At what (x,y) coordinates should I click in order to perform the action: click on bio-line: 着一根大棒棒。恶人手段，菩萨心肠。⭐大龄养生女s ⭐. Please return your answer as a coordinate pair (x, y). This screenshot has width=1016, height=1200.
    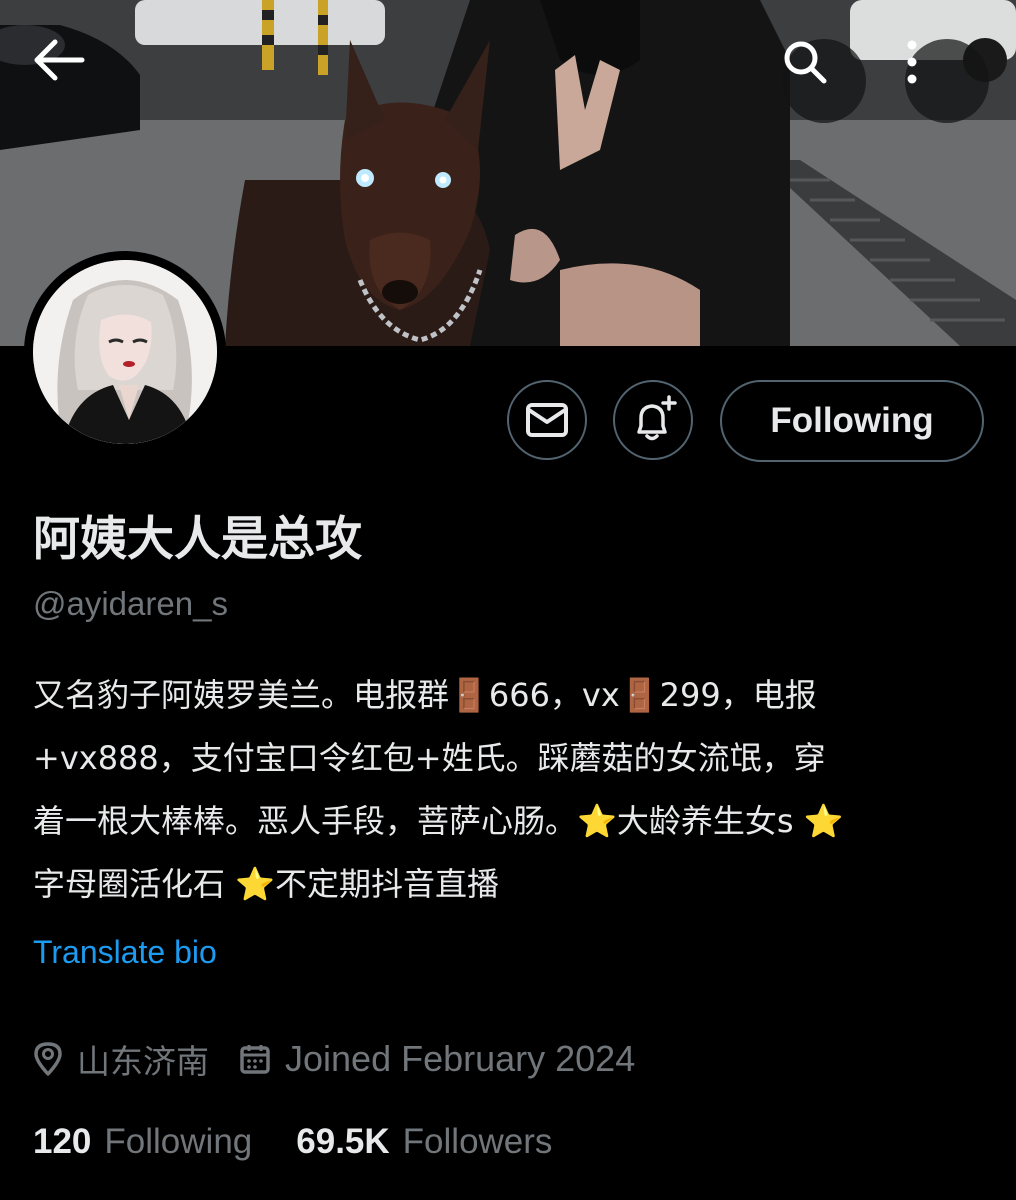
    Looking at the image, I should click on (438, 821).